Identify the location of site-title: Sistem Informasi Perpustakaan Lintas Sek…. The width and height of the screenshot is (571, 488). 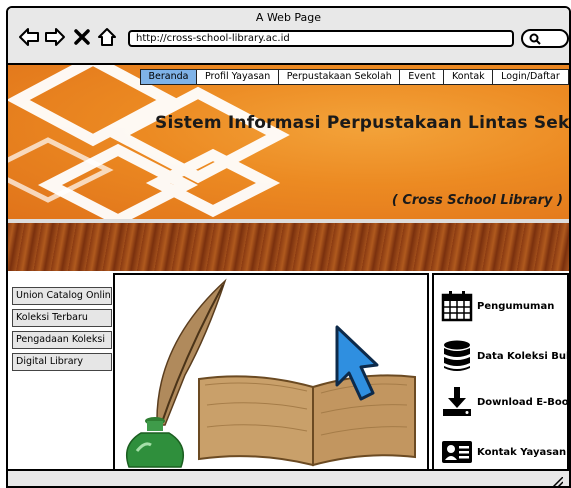
(362, 123).